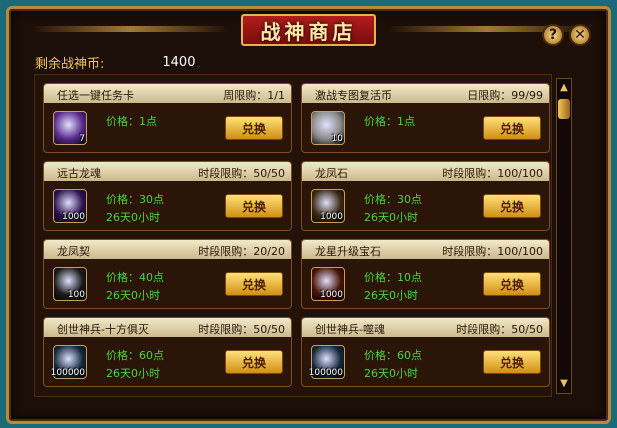  Describe the element at coordinates (70, 206) in the screenshot. I see `dragon-soul-icon: 1000` at that location.